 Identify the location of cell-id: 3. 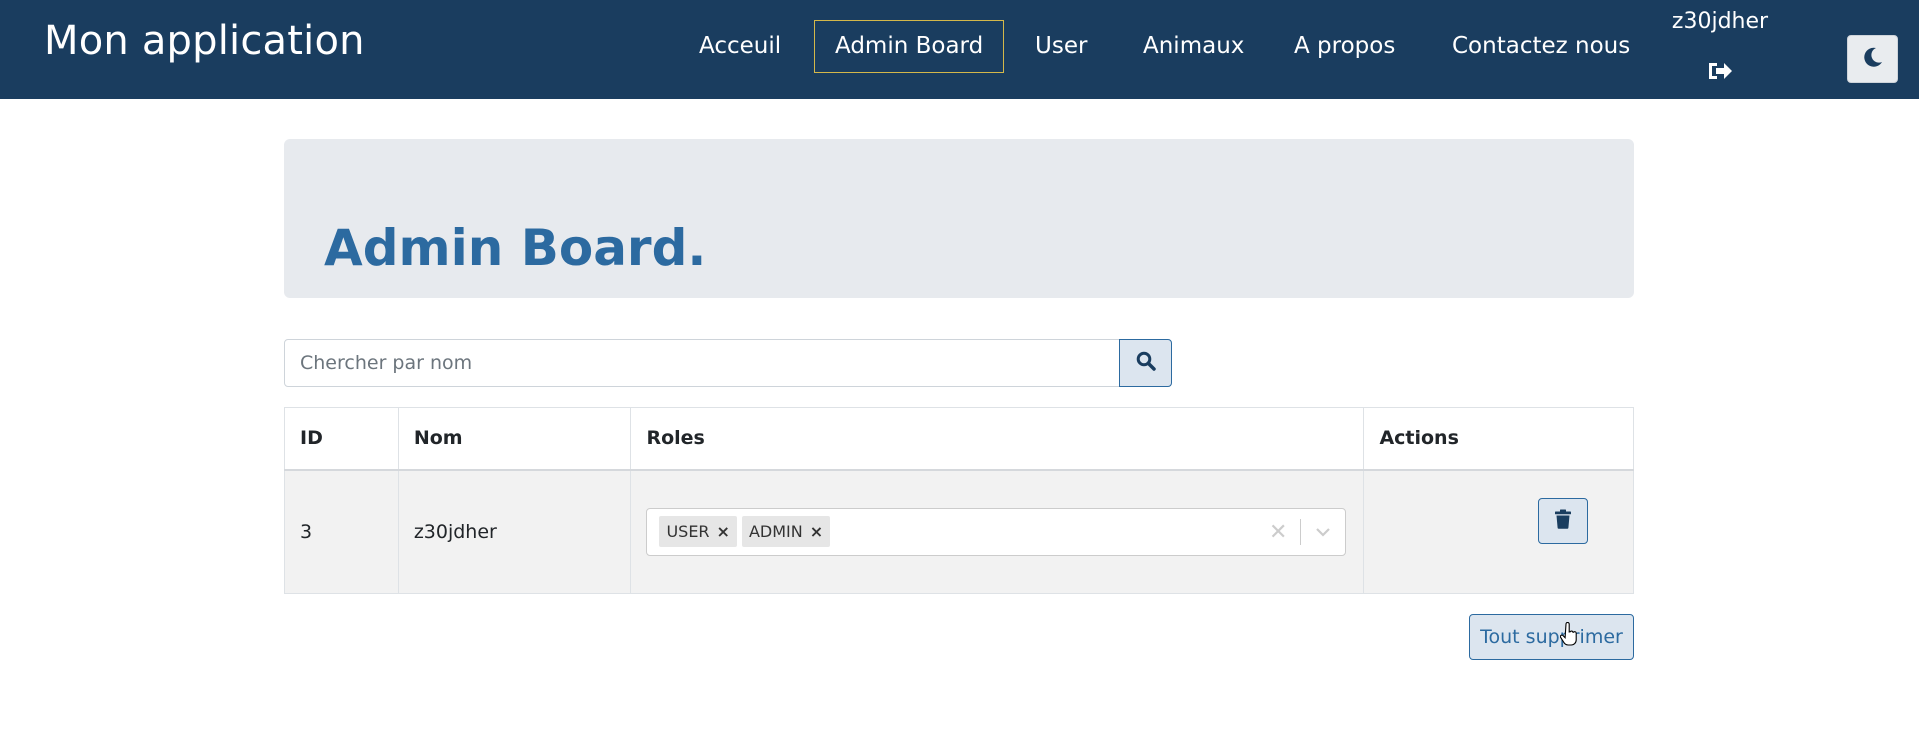
(341, 531).